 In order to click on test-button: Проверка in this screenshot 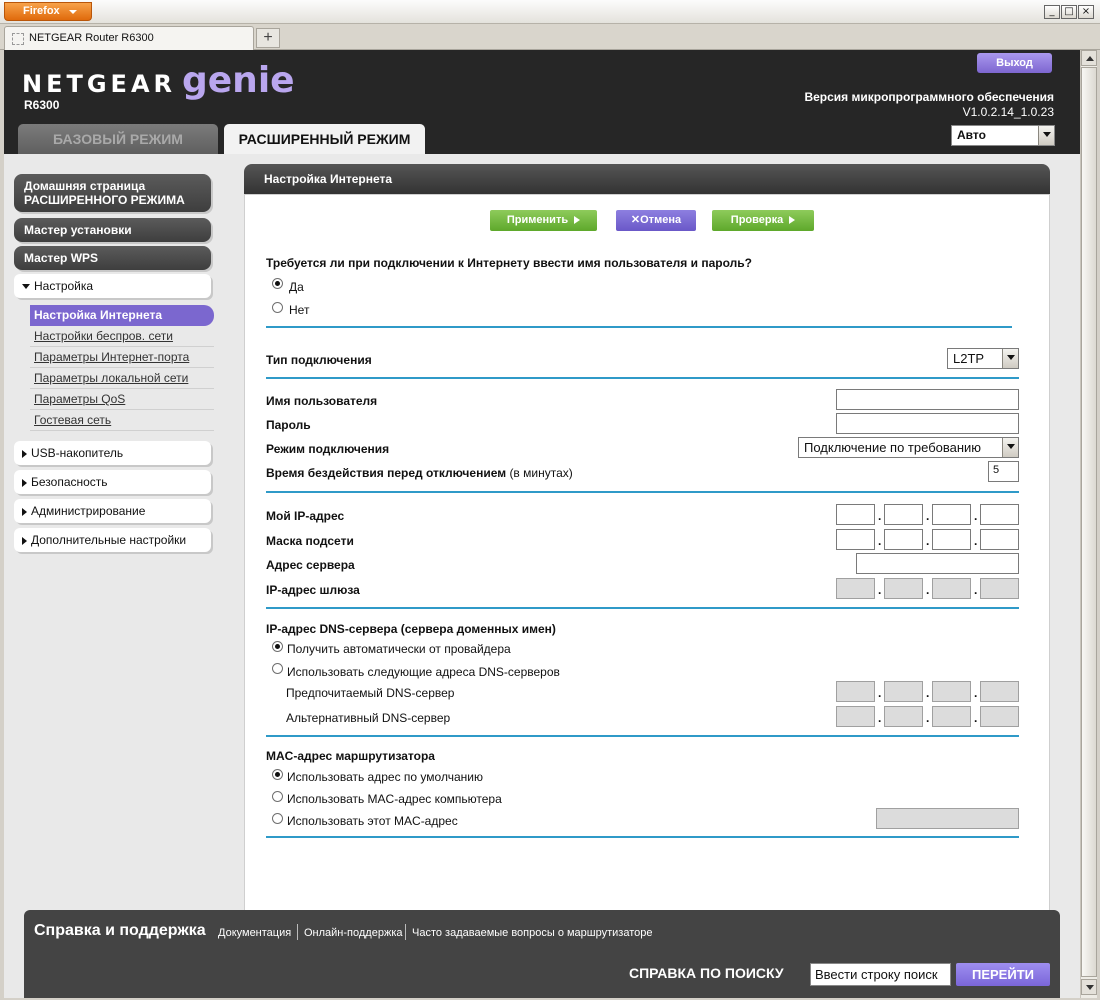, I will do `click(763, 220)`.